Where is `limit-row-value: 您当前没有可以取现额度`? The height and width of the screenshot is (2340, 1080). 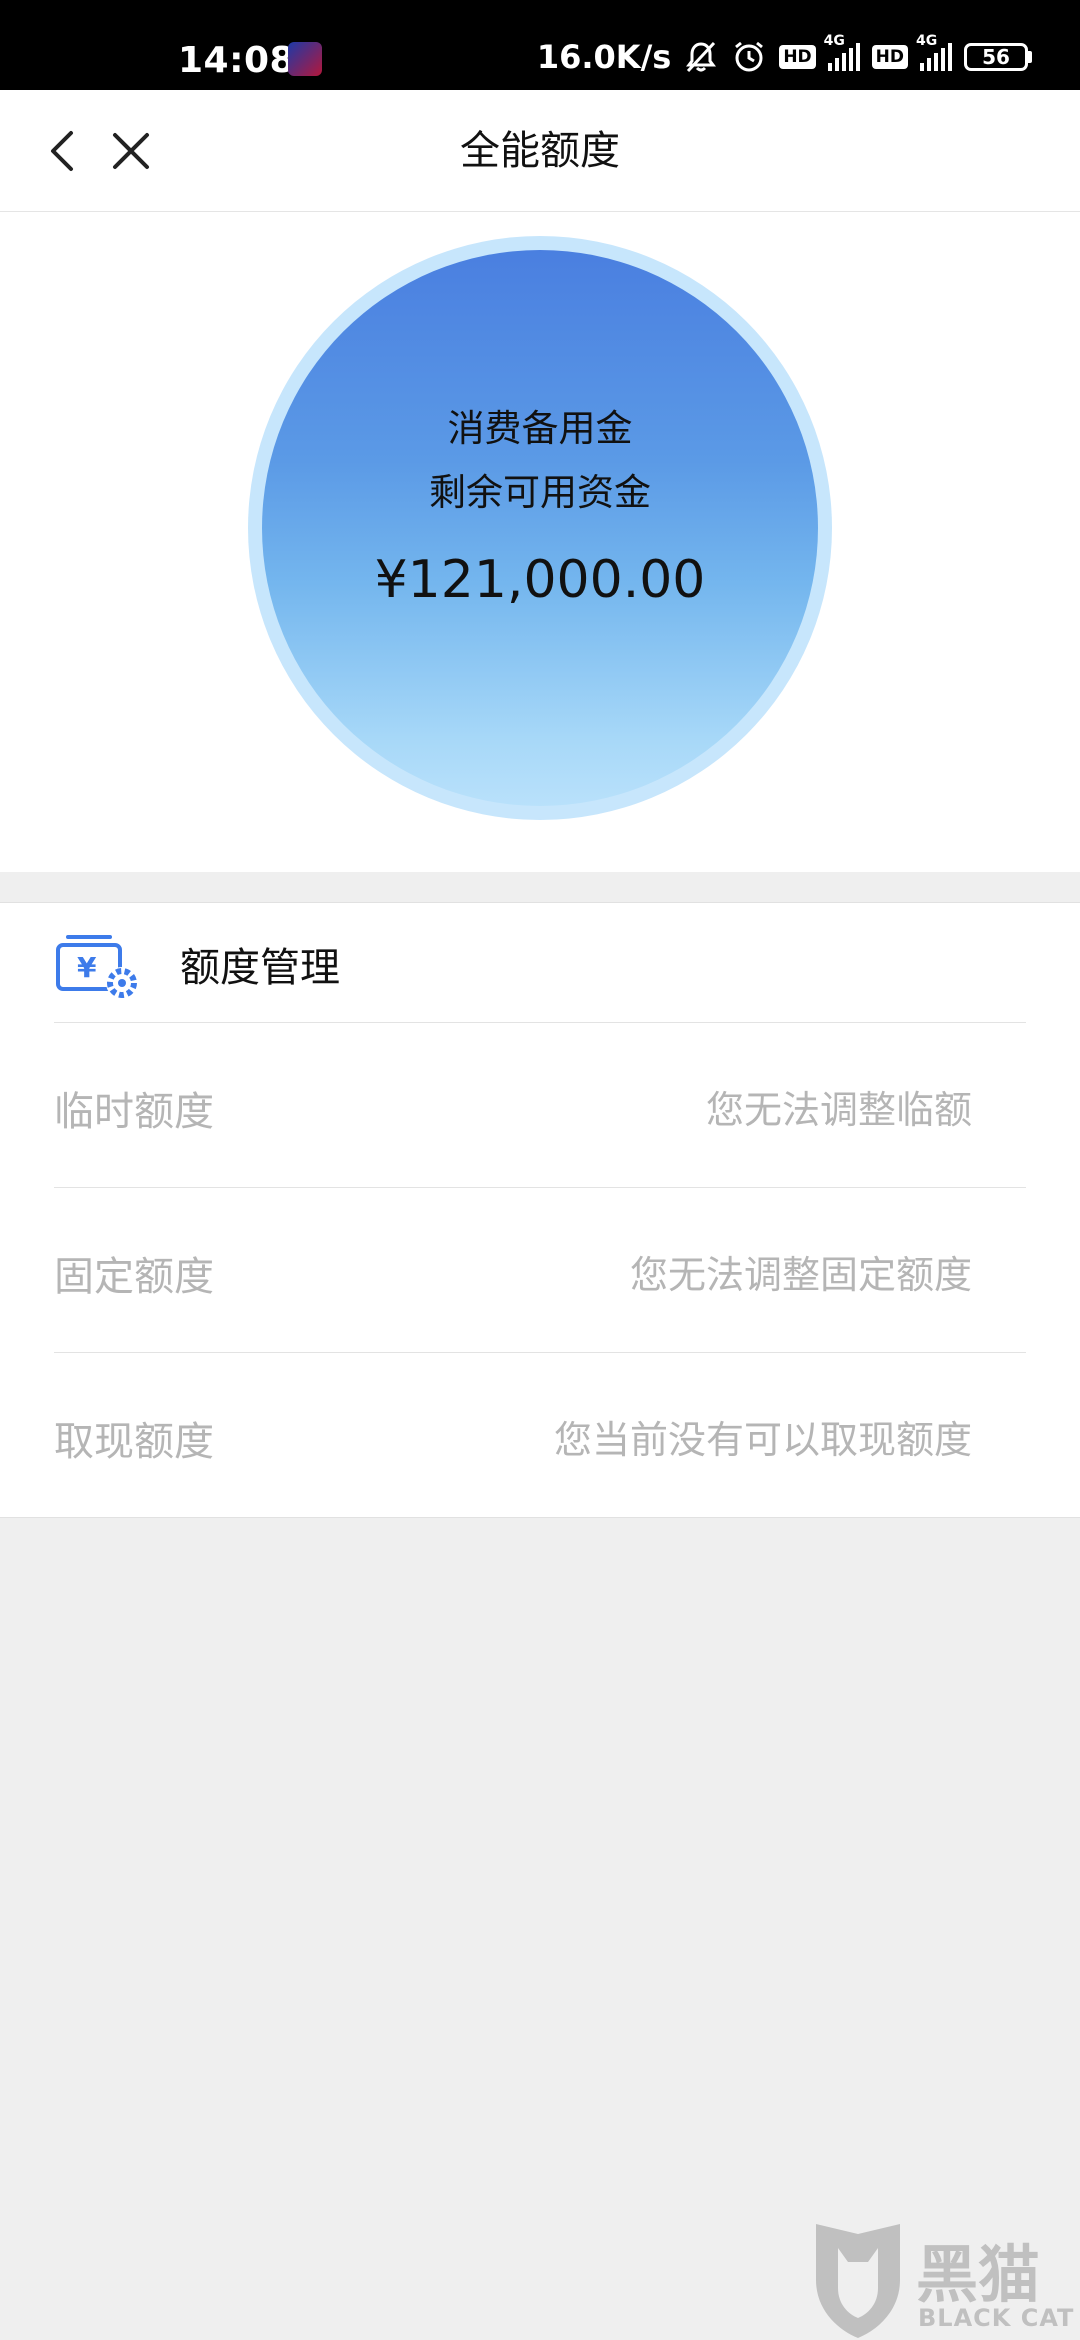
limit-row-value: 您当前没有可以取现额度 is located at coordinates (762, 1440).